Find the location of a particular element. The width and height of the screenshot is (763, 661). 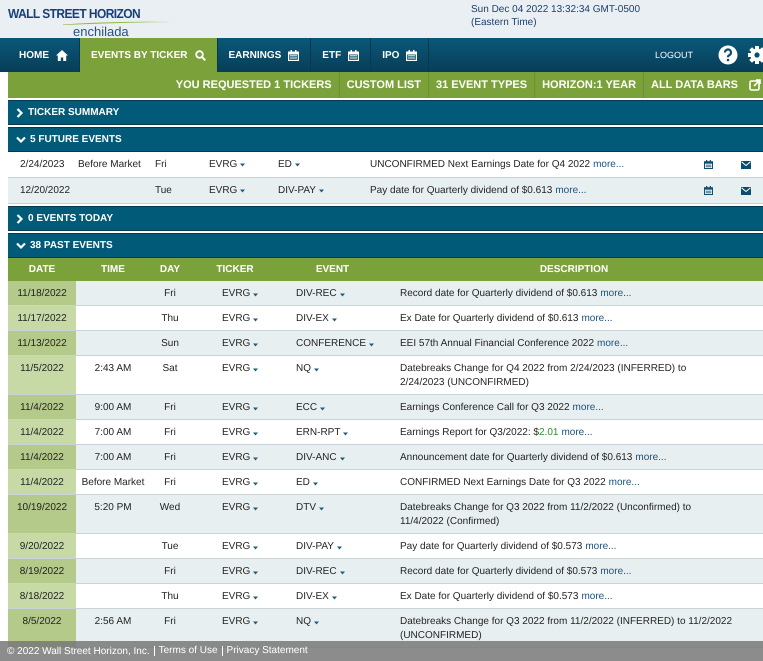

date-cell: 8/18/2022 is located at coordinates (42, 596).